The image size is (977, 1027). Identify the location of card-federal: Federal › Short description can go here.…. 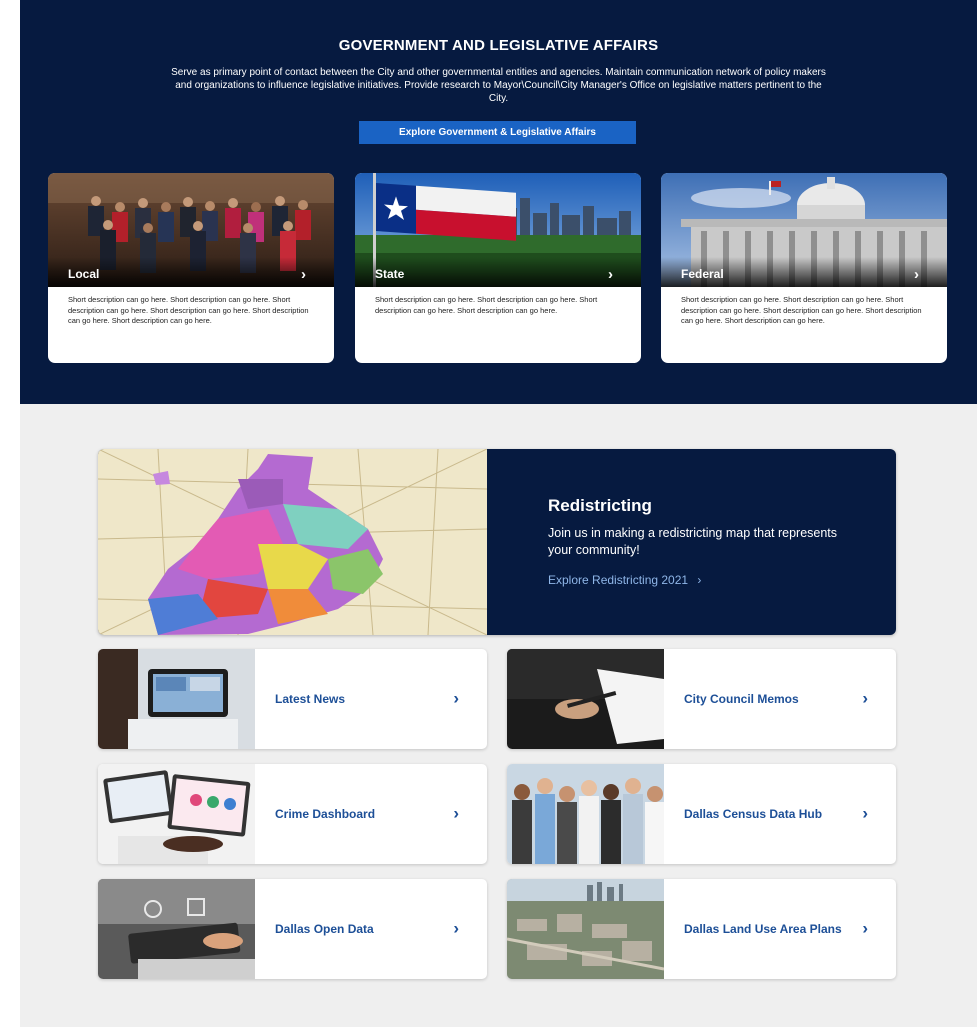
(804, 268).